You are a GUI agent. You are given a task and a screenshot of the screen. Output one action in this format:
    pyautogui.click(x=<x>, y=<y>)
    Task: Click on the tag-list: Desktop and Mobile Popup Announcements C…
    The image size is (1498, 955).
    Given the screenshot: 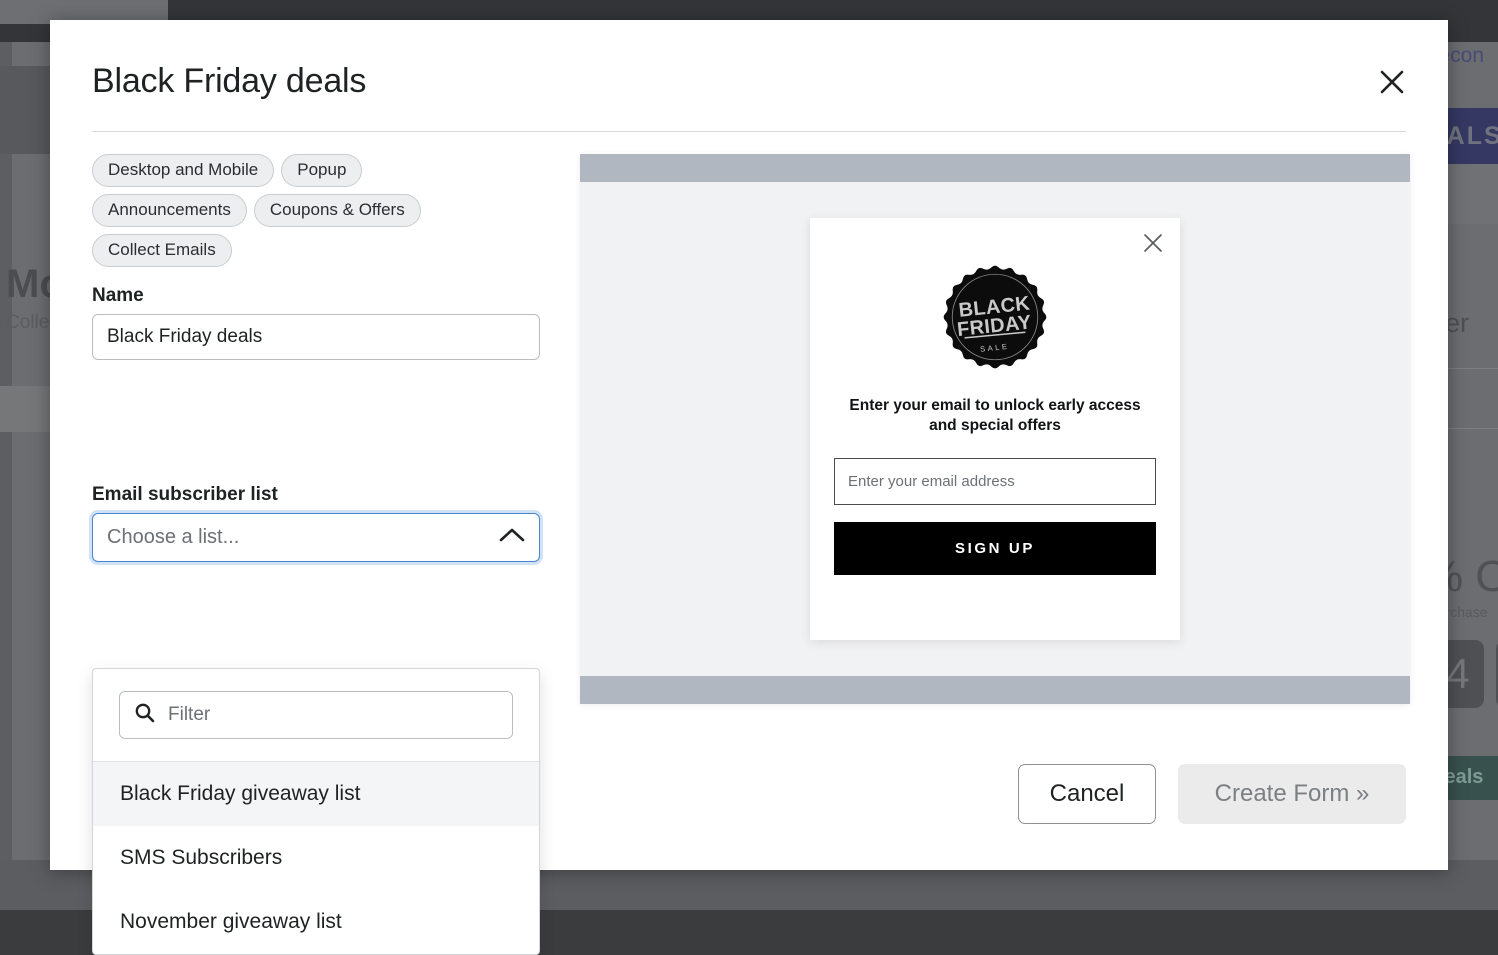 What is the action you would take?
    pyautogui.click(x=292, y=210)
    